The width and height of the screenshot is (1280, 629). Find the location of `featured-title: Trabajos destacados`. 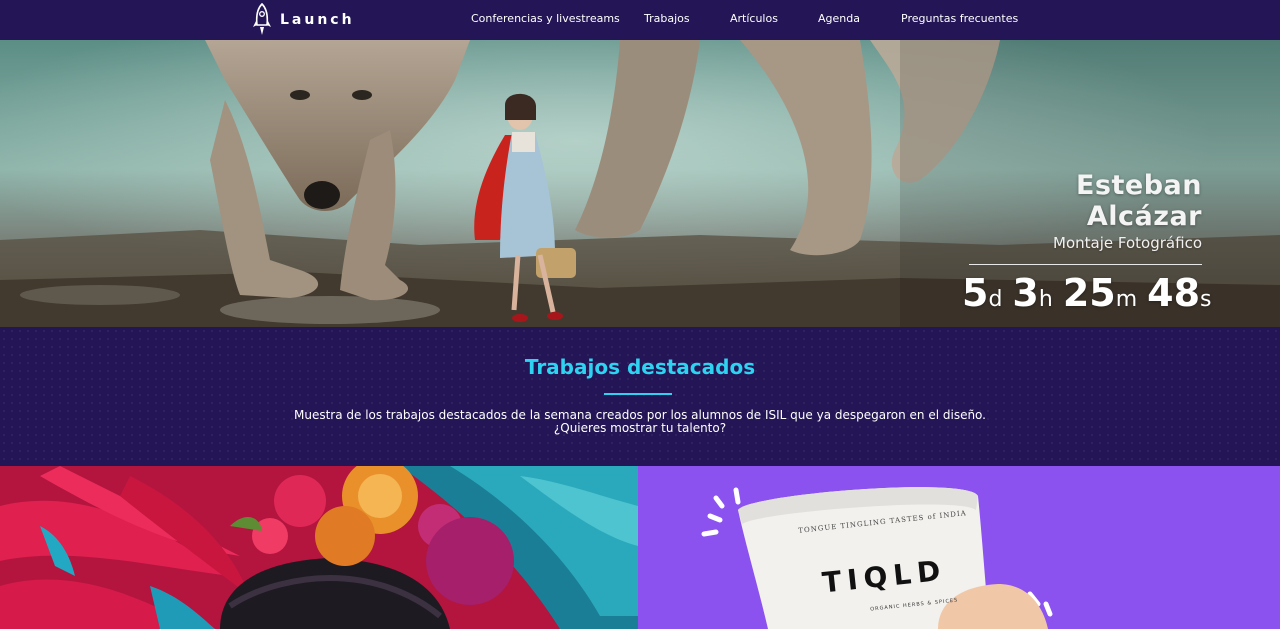

featured-title: Trabajos destacados is located at coordinates (640, 367).